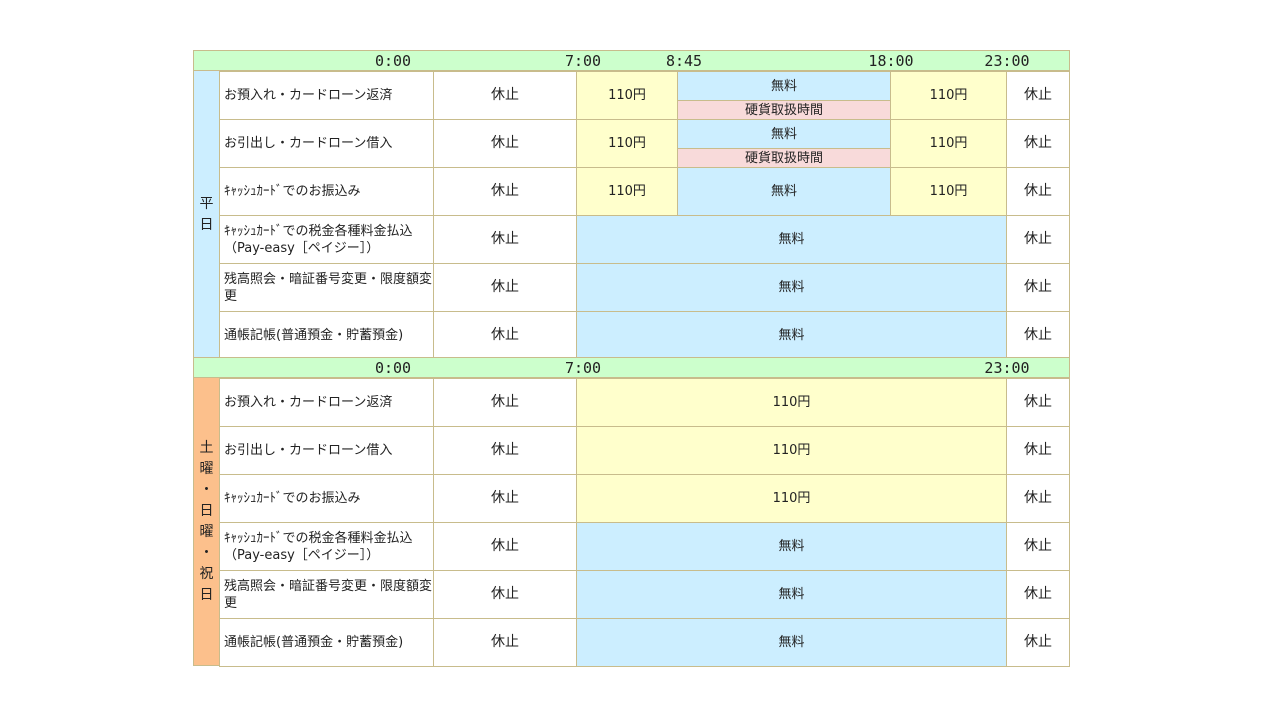  I want to click on section-label-char: 祝, so click(206, 573).